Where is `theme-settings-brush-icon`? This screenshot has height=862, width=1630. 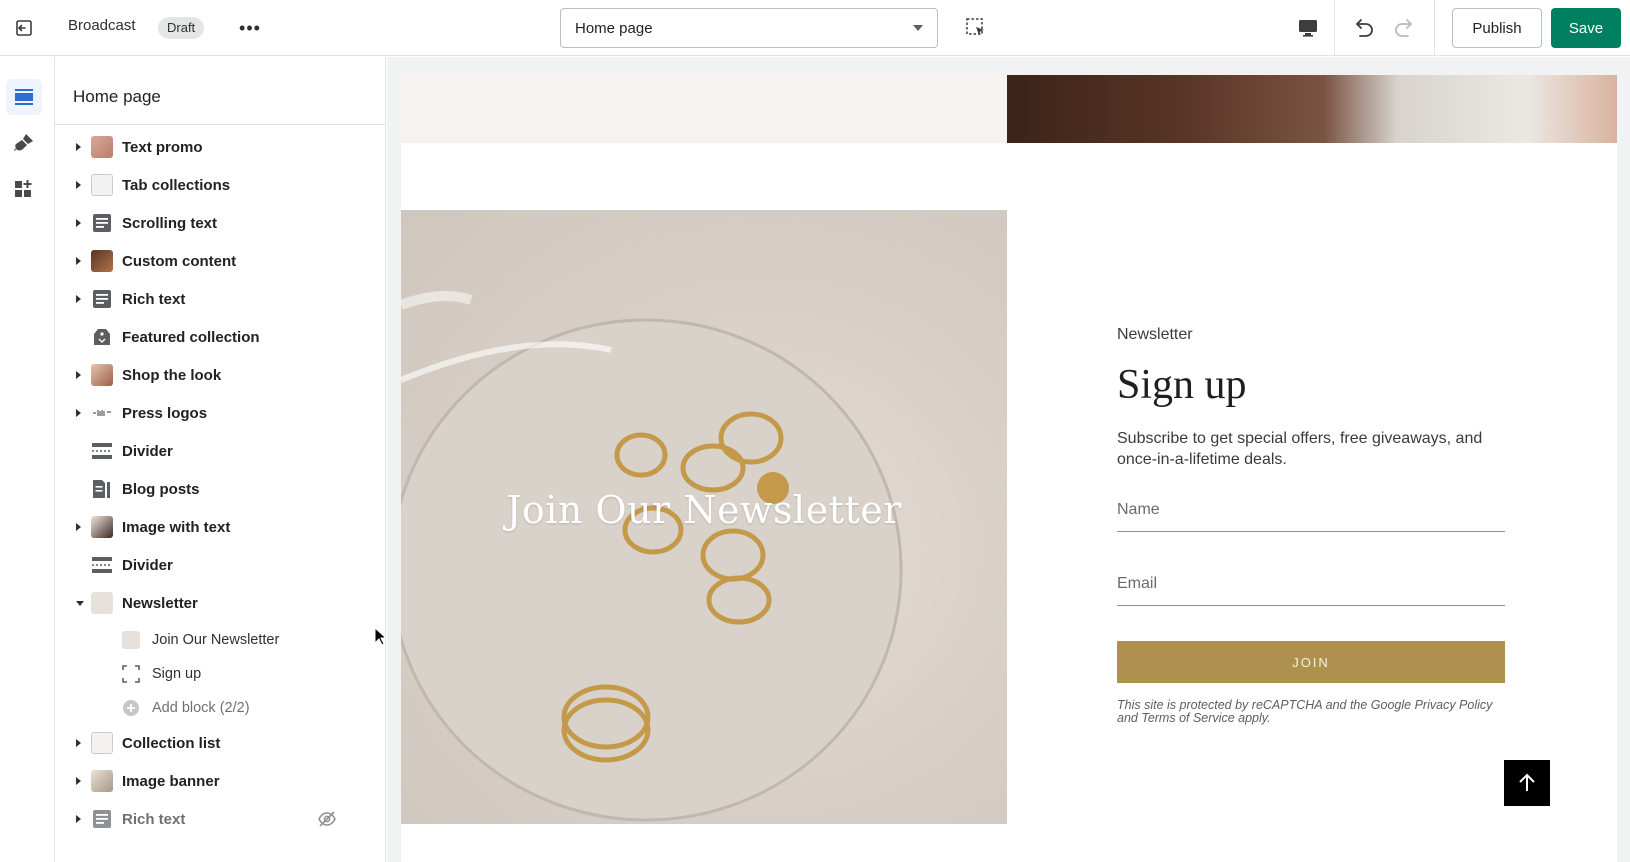 theme-settings-brush-icon is located at coordinates (23, 142).